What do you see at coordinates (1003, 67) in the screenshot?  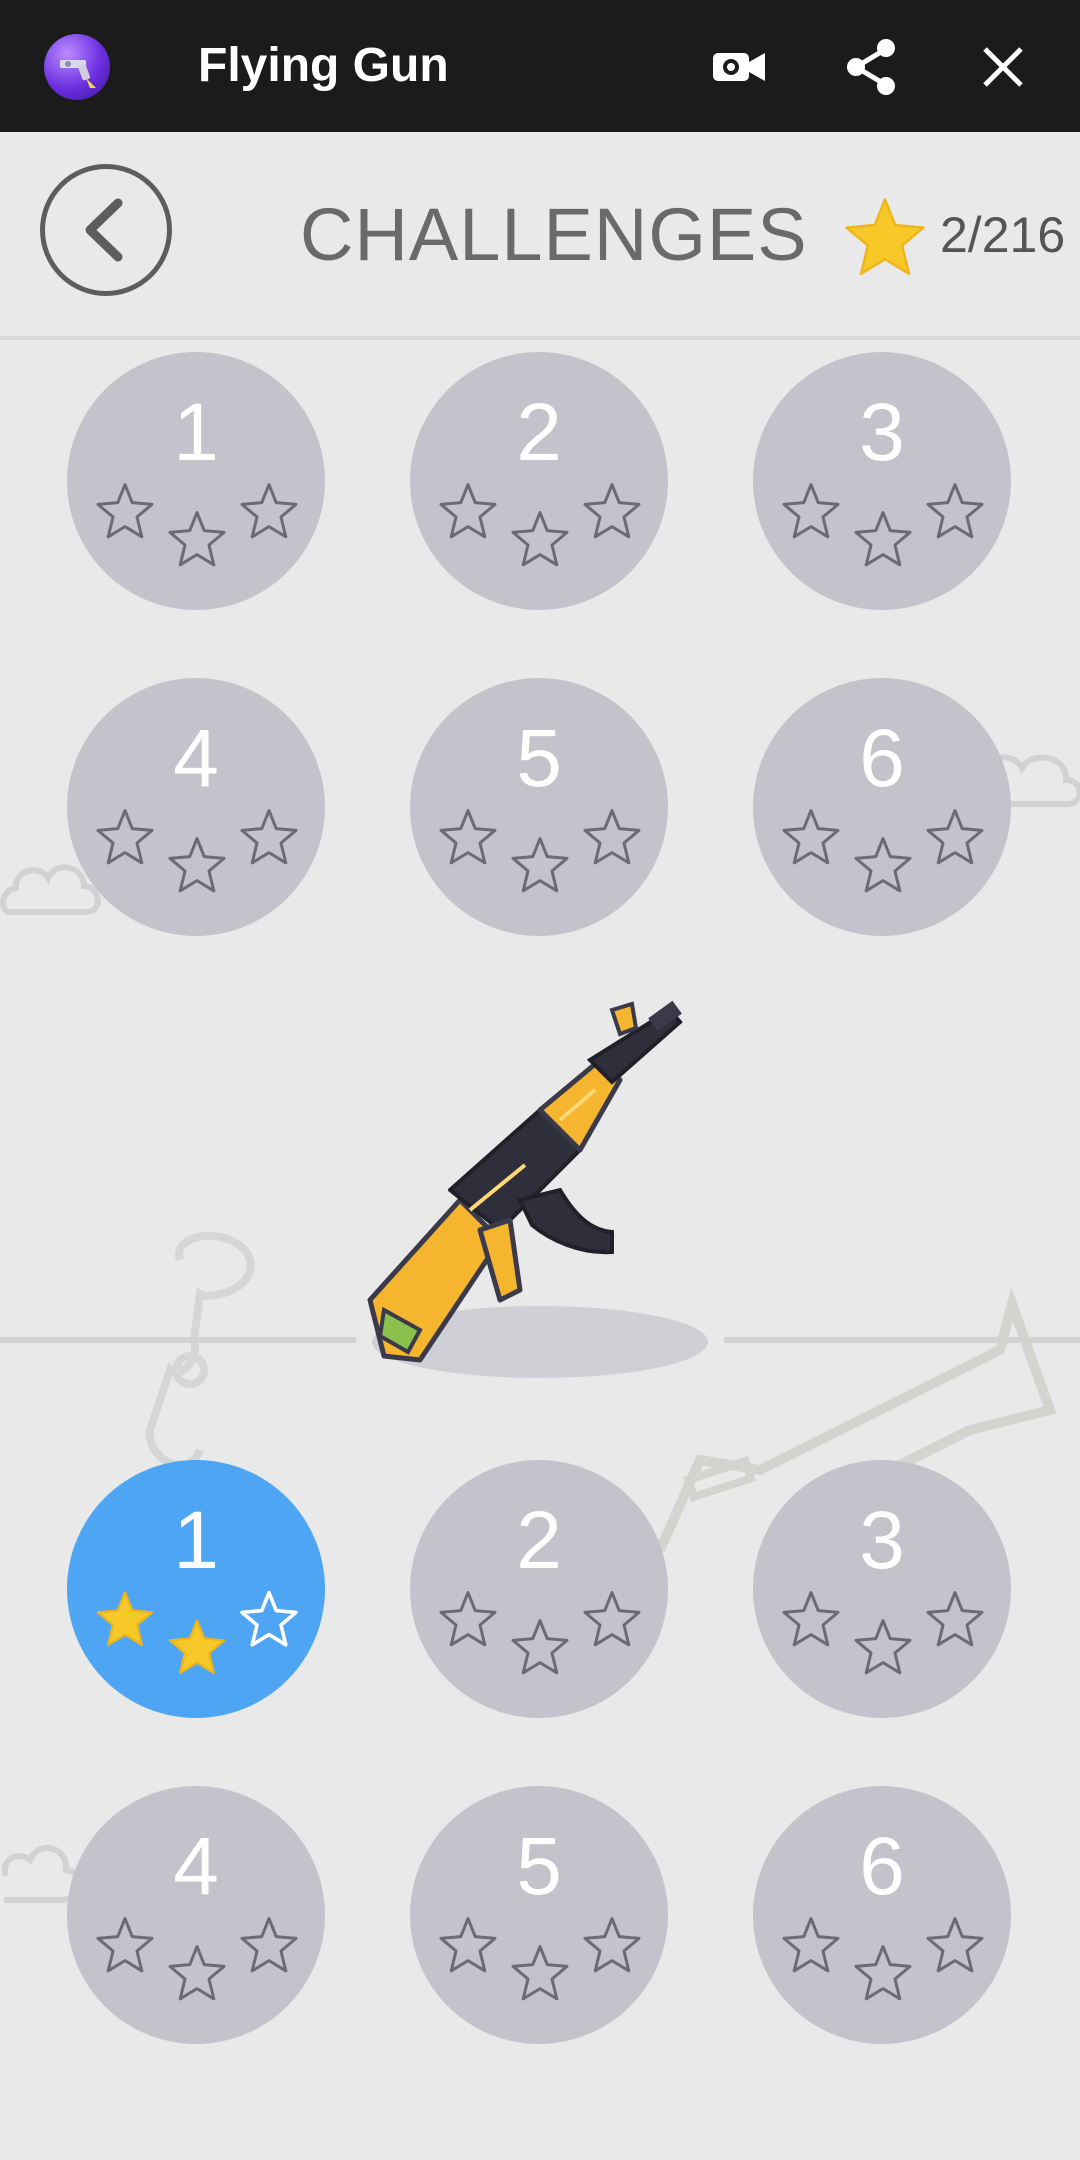 I see `close-icon` at bounding box center [1003, 67].